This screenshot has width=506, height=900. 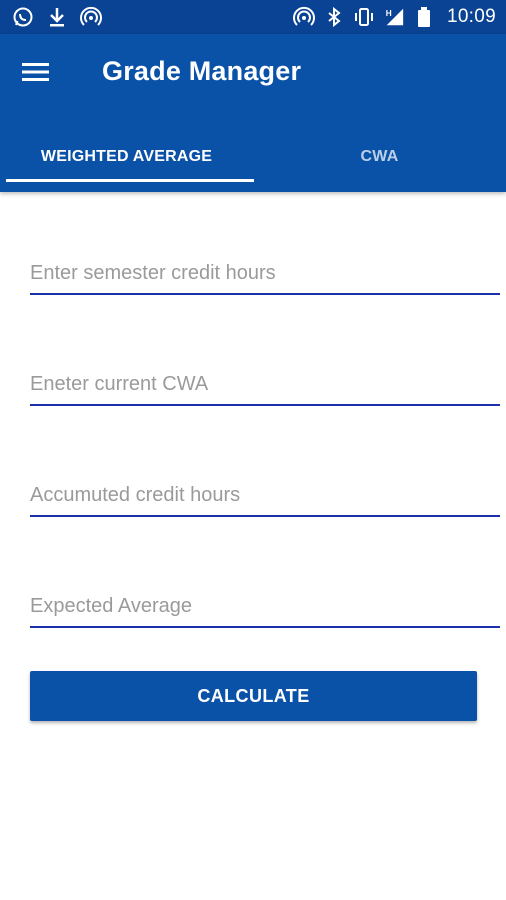 I want to click on current-cwa-field, so click(x=265, y=402).